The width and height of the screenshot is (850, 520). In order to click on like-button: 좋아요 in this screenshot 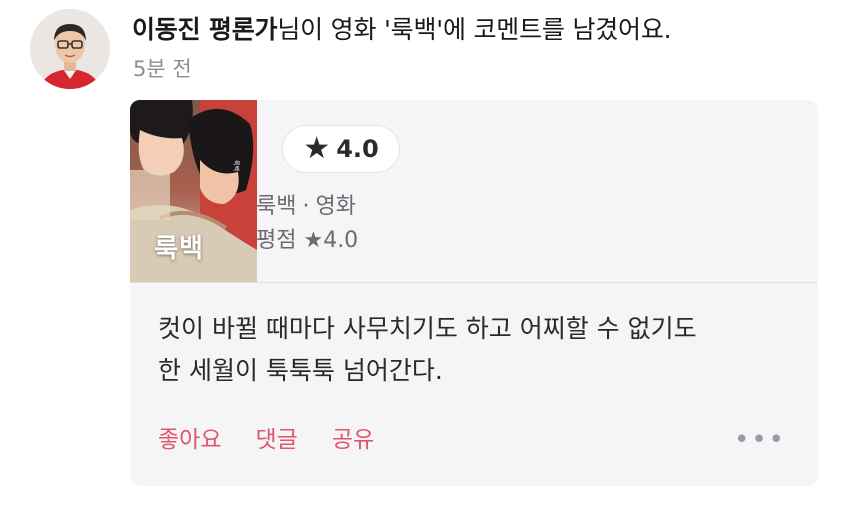, I will do `click(189, 440)`.